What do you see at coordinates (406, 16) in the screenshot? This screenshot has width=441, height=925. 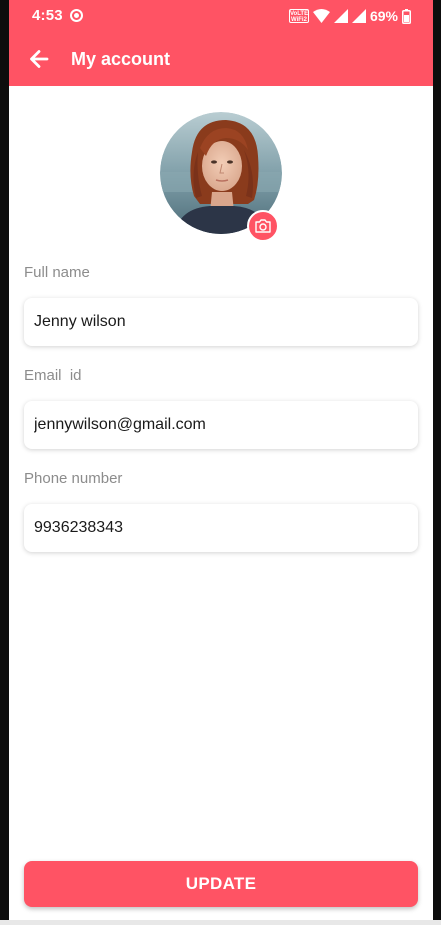 I see `battery-icon` at bounding box center [406, 16].